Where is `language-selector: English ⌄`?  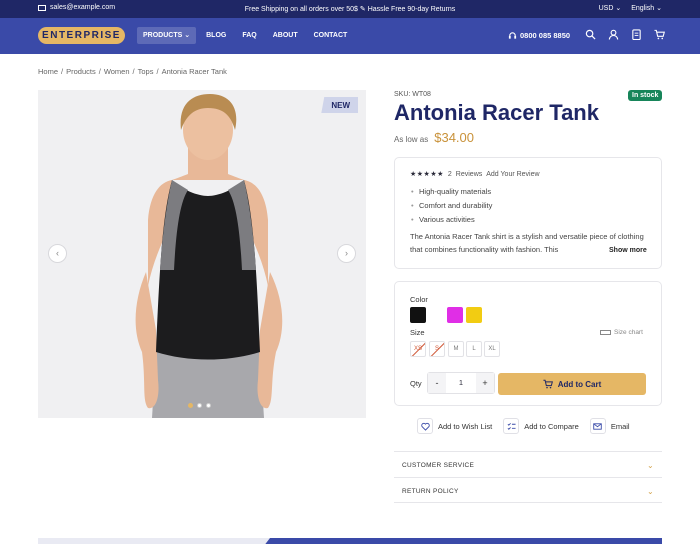
language-selector: English ⌄ is located at coordinates (646, 8).